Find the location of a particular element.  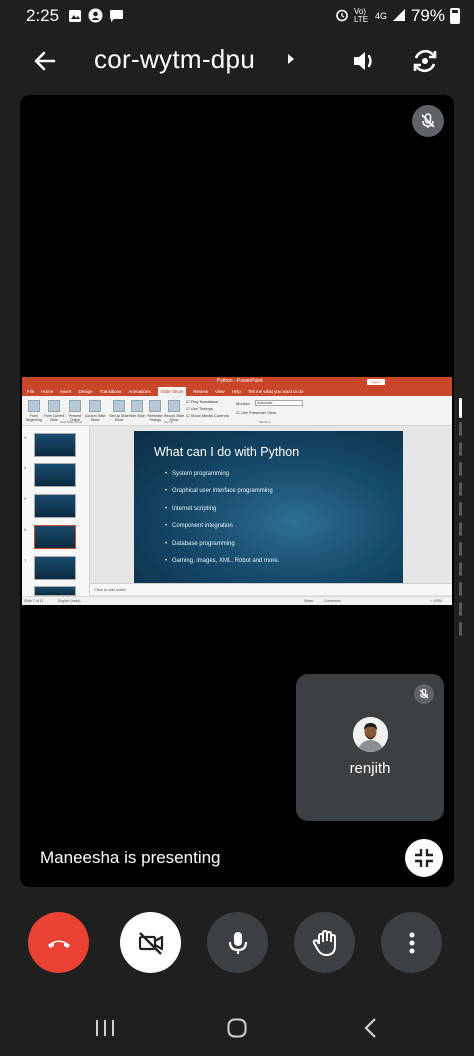

chevron-left-icon is located at coordinates (370, 1028).